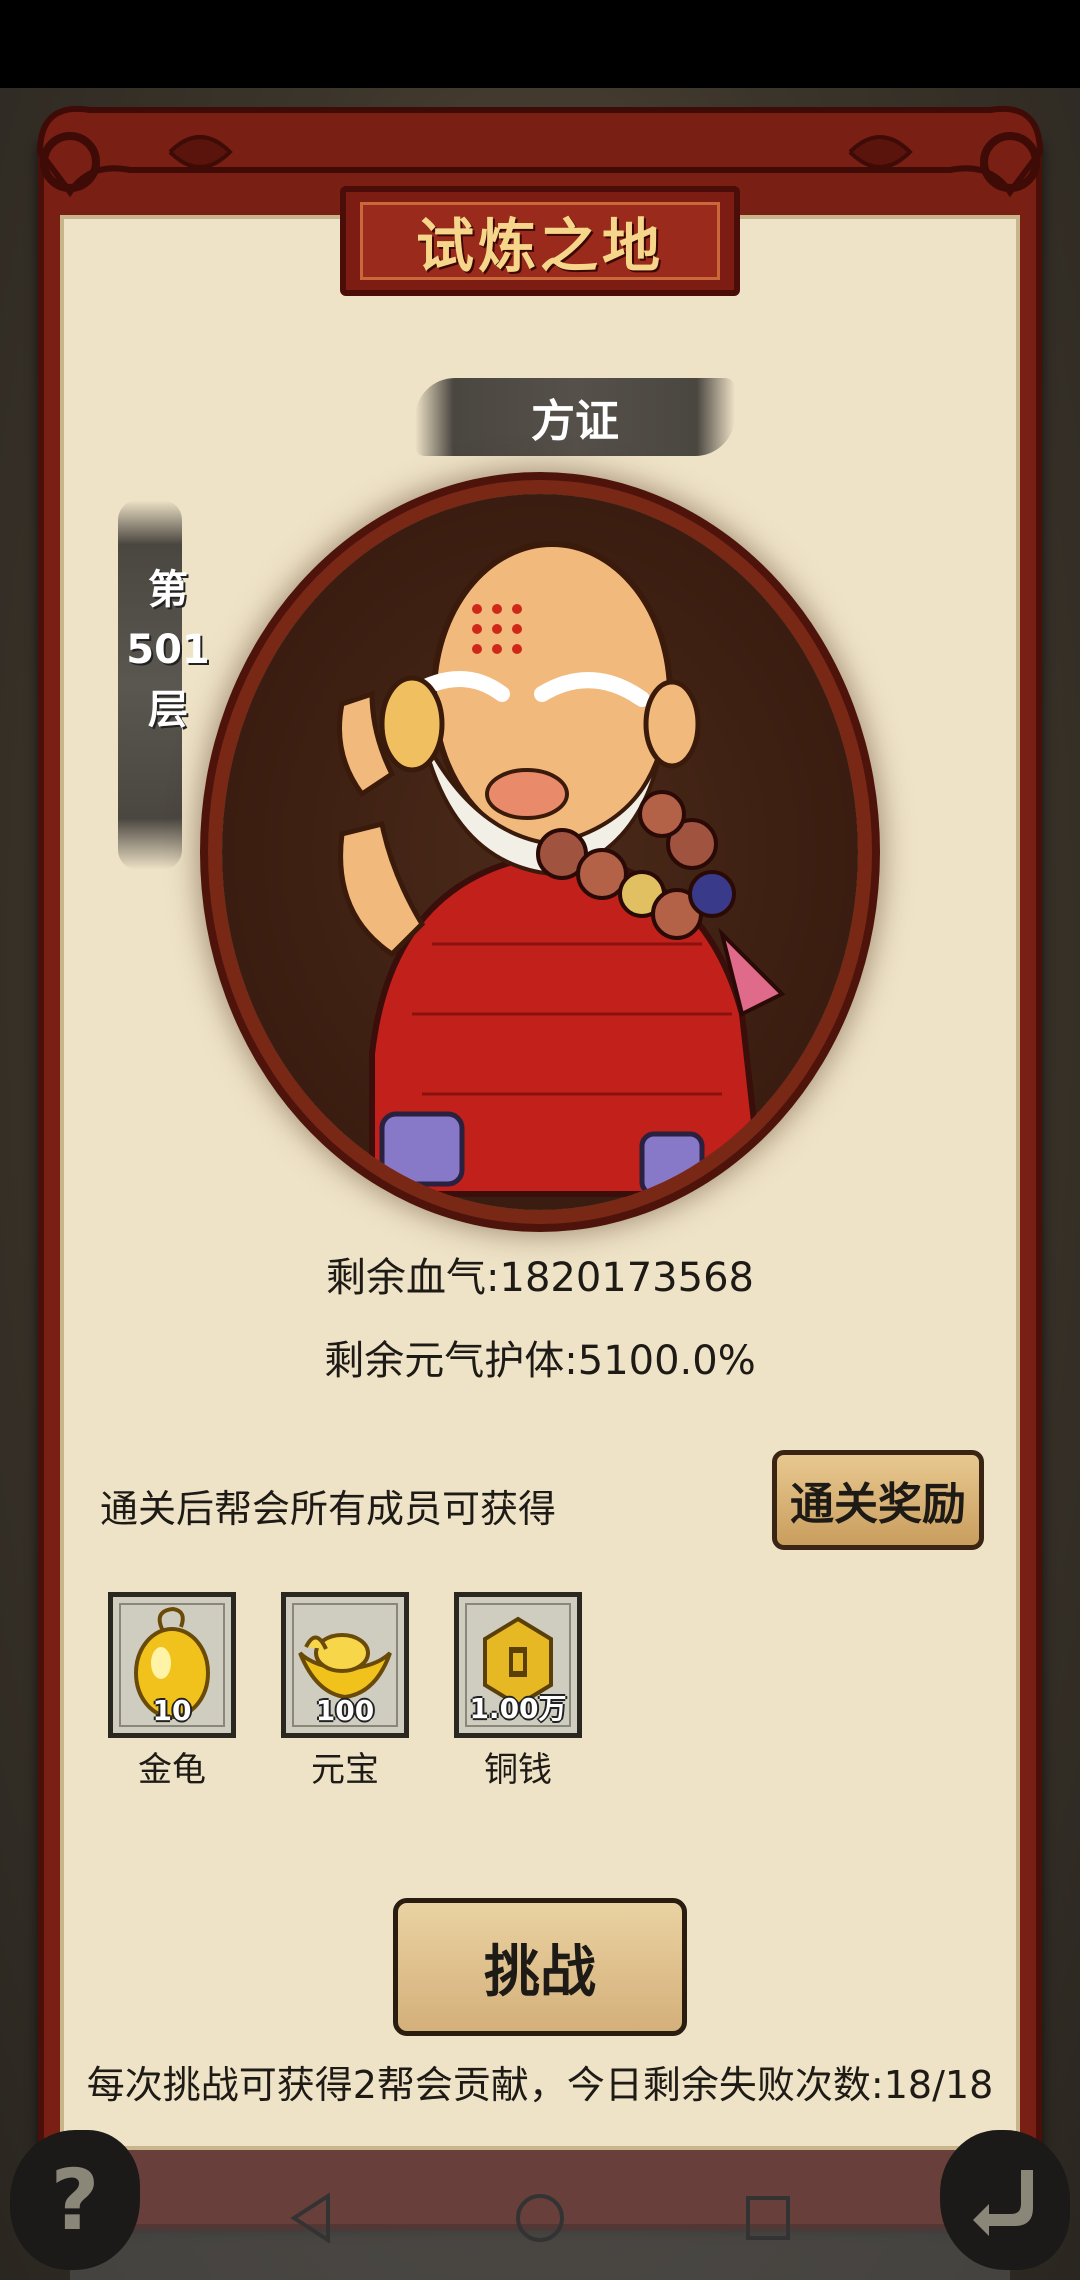 Image resolution: width=1080 pixels, height=2280 pixels. What do you see at coordinates (575, 421) in the screenshot?
I see `boss-name: 方证` at bounding box center [575, 421].